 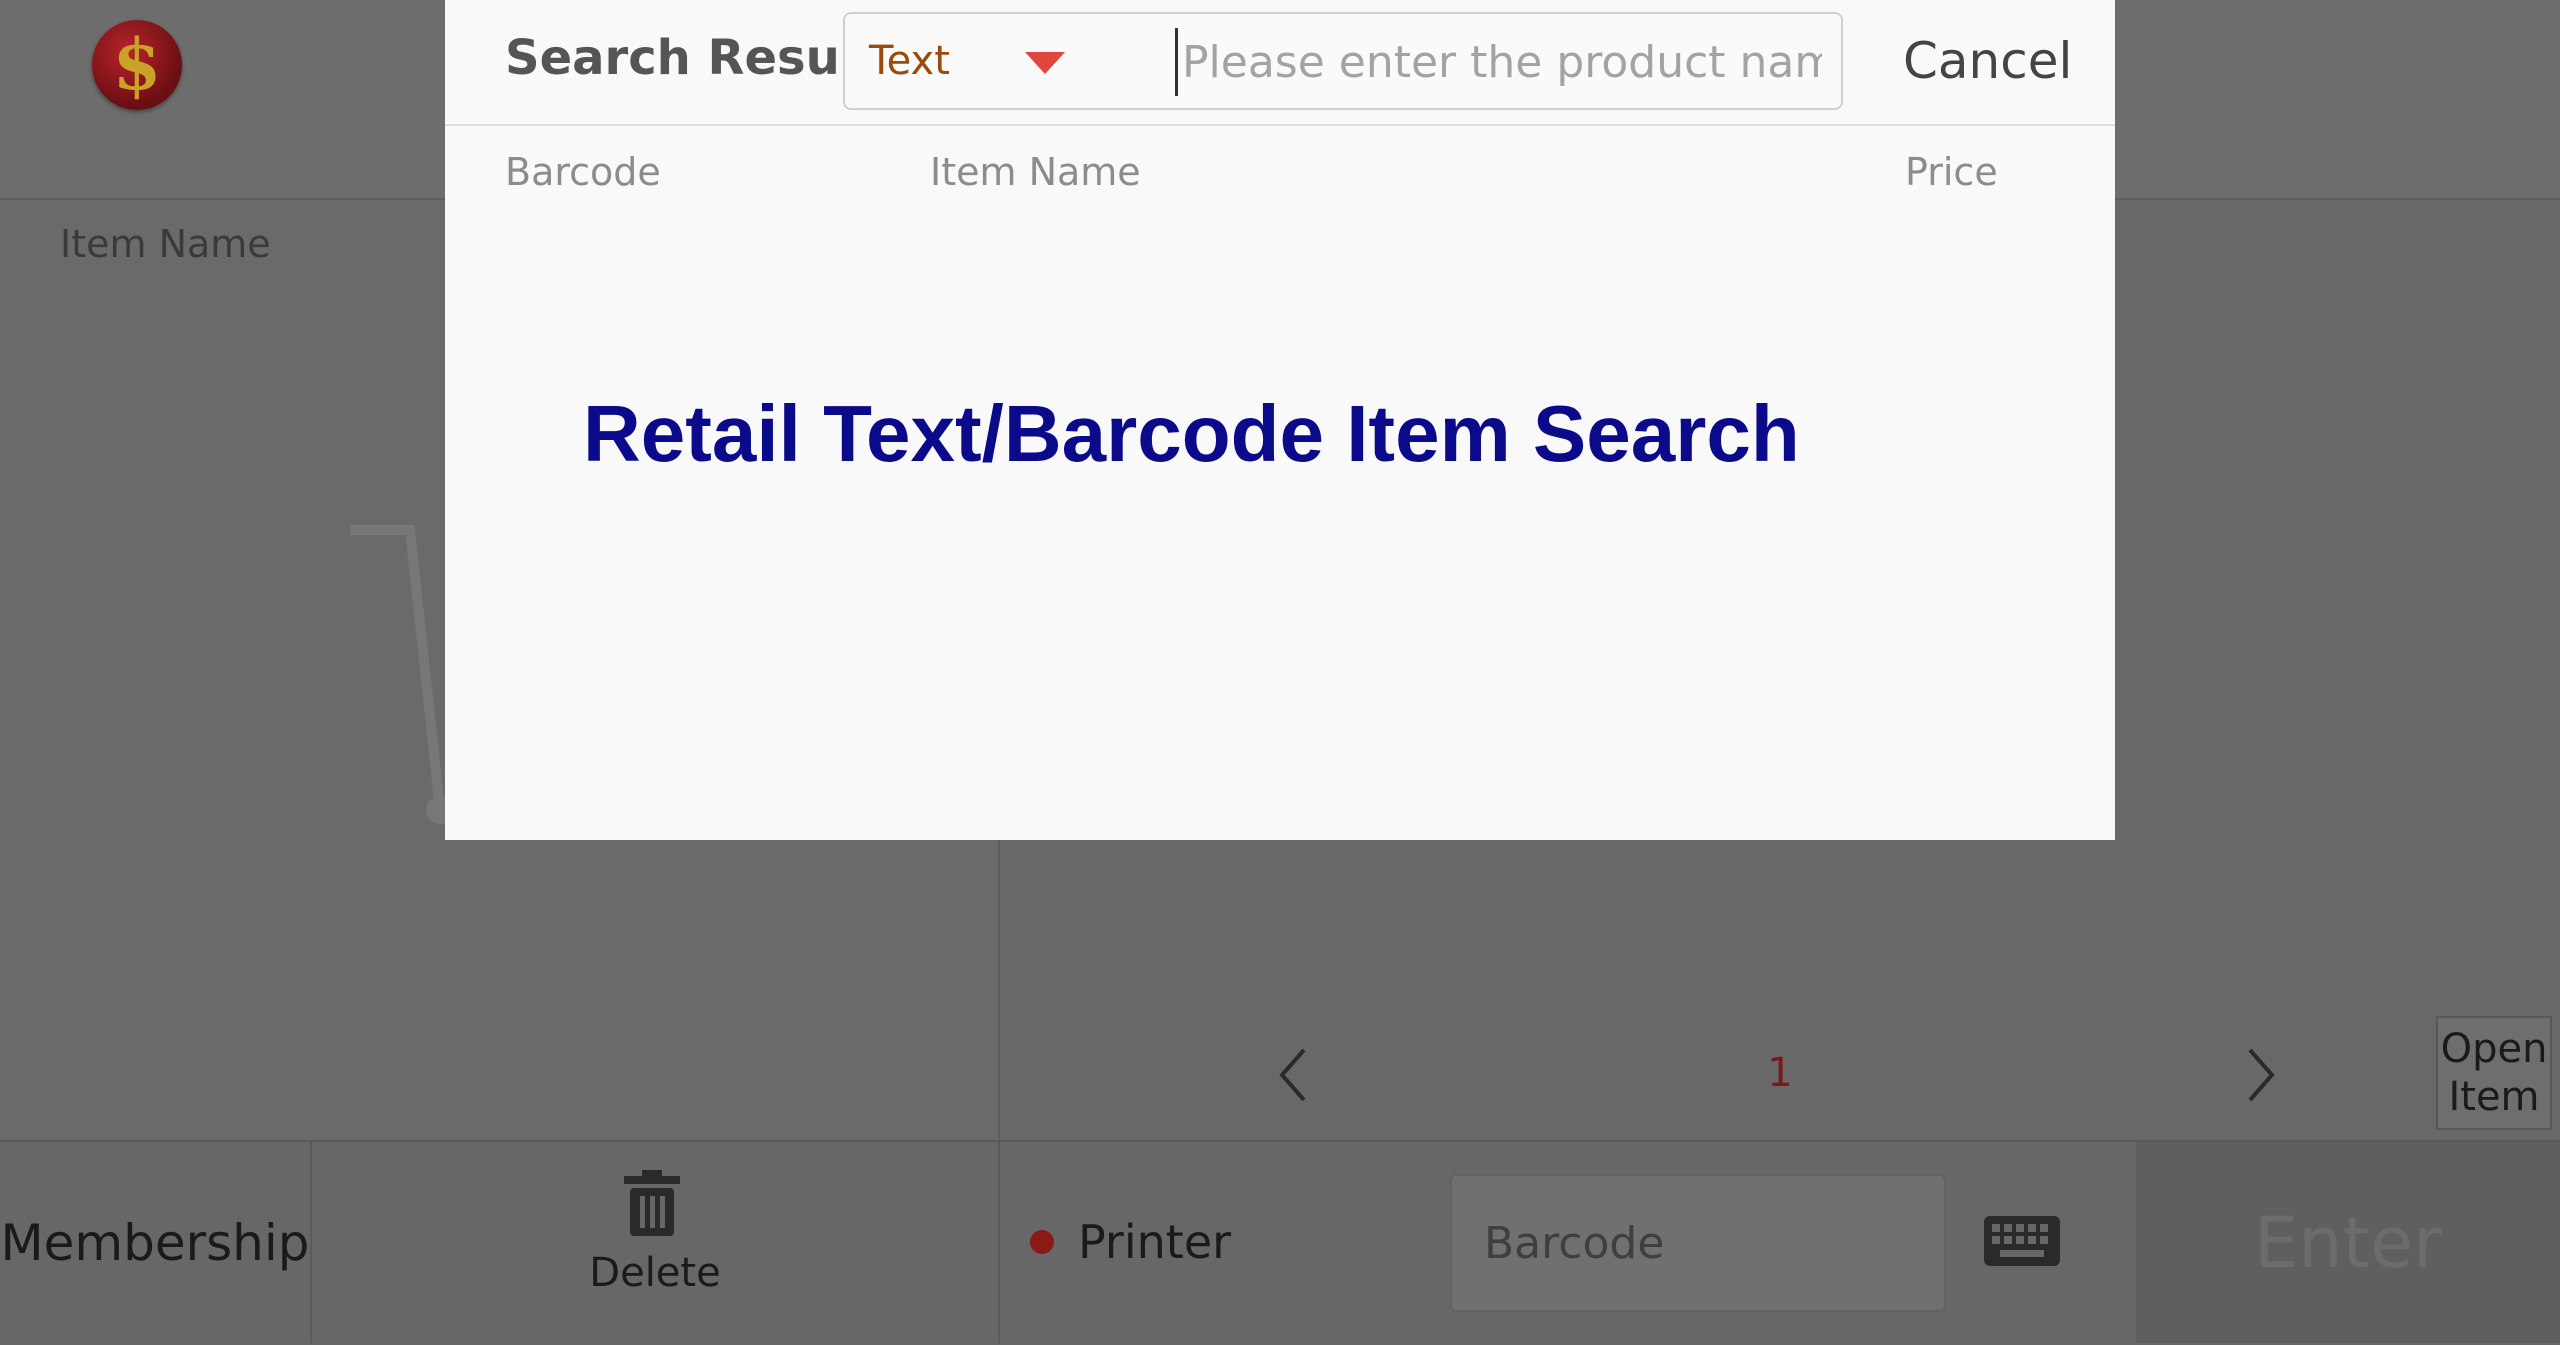 I want to click on cart-item-name-header: Item Name, so click(x=165, y=244).